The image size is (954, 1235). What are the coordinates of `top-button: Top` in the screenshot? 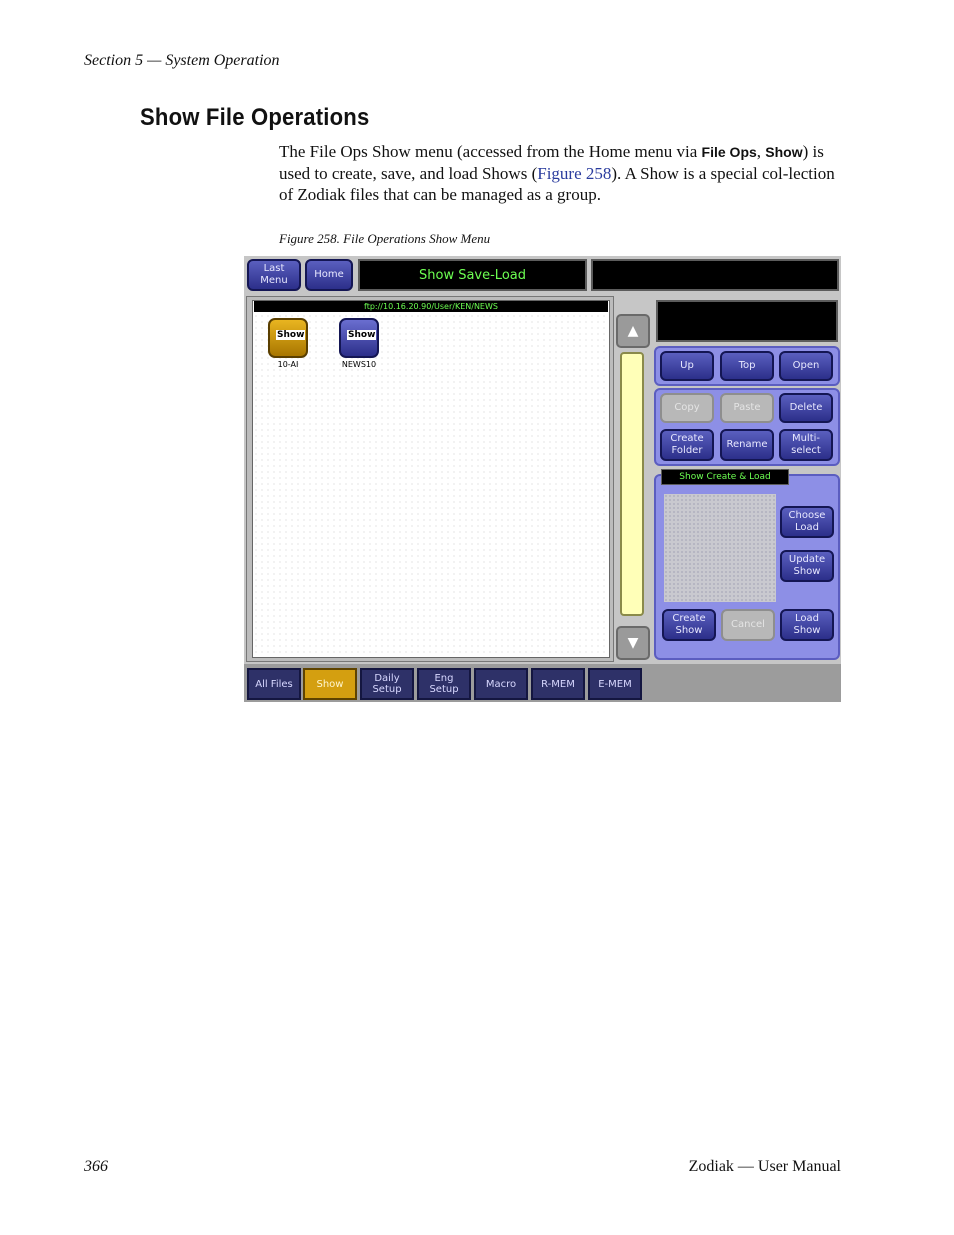 It's located at (747, 366).